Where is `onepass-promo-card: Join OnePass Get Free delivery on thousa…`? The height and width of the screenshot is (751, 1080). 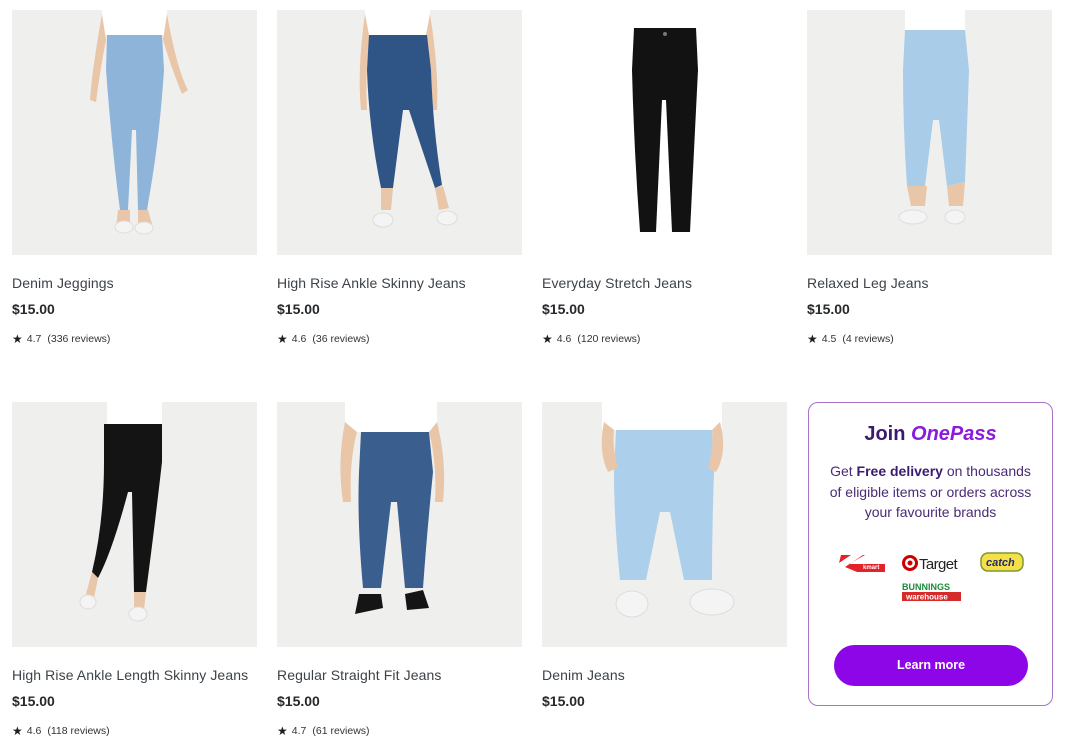 onepass-promo-card: Join OnePass Get Free delivery on thousa… is located at coordinates (930, 554).